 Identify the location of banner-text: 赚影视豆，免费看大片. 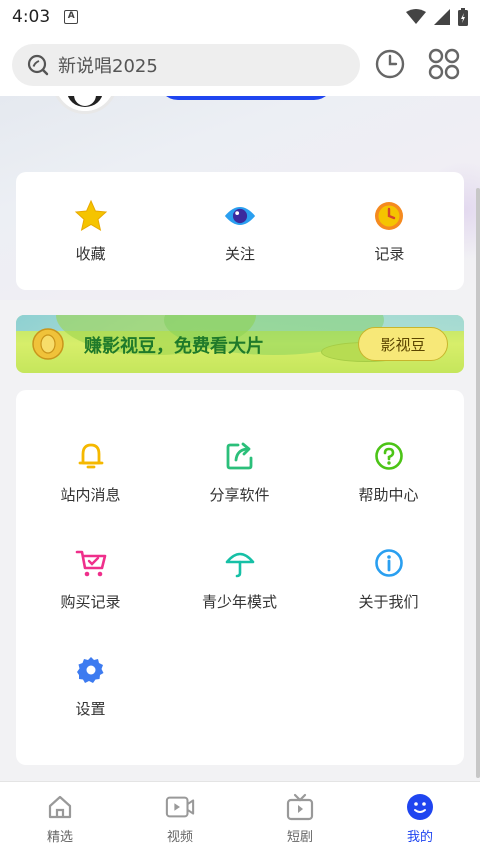
(174, 346).